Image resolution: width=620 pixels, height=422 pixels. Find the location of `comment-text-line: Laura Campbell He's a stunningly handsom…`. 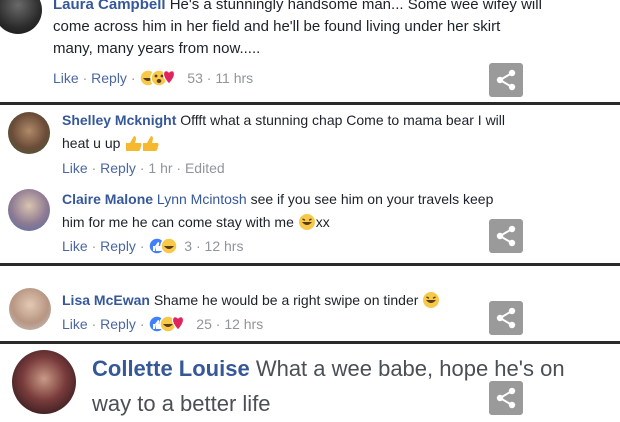

comment-text-line: Laura Campbell He's a stunningly handsom… is located at coordinates (297, 6).